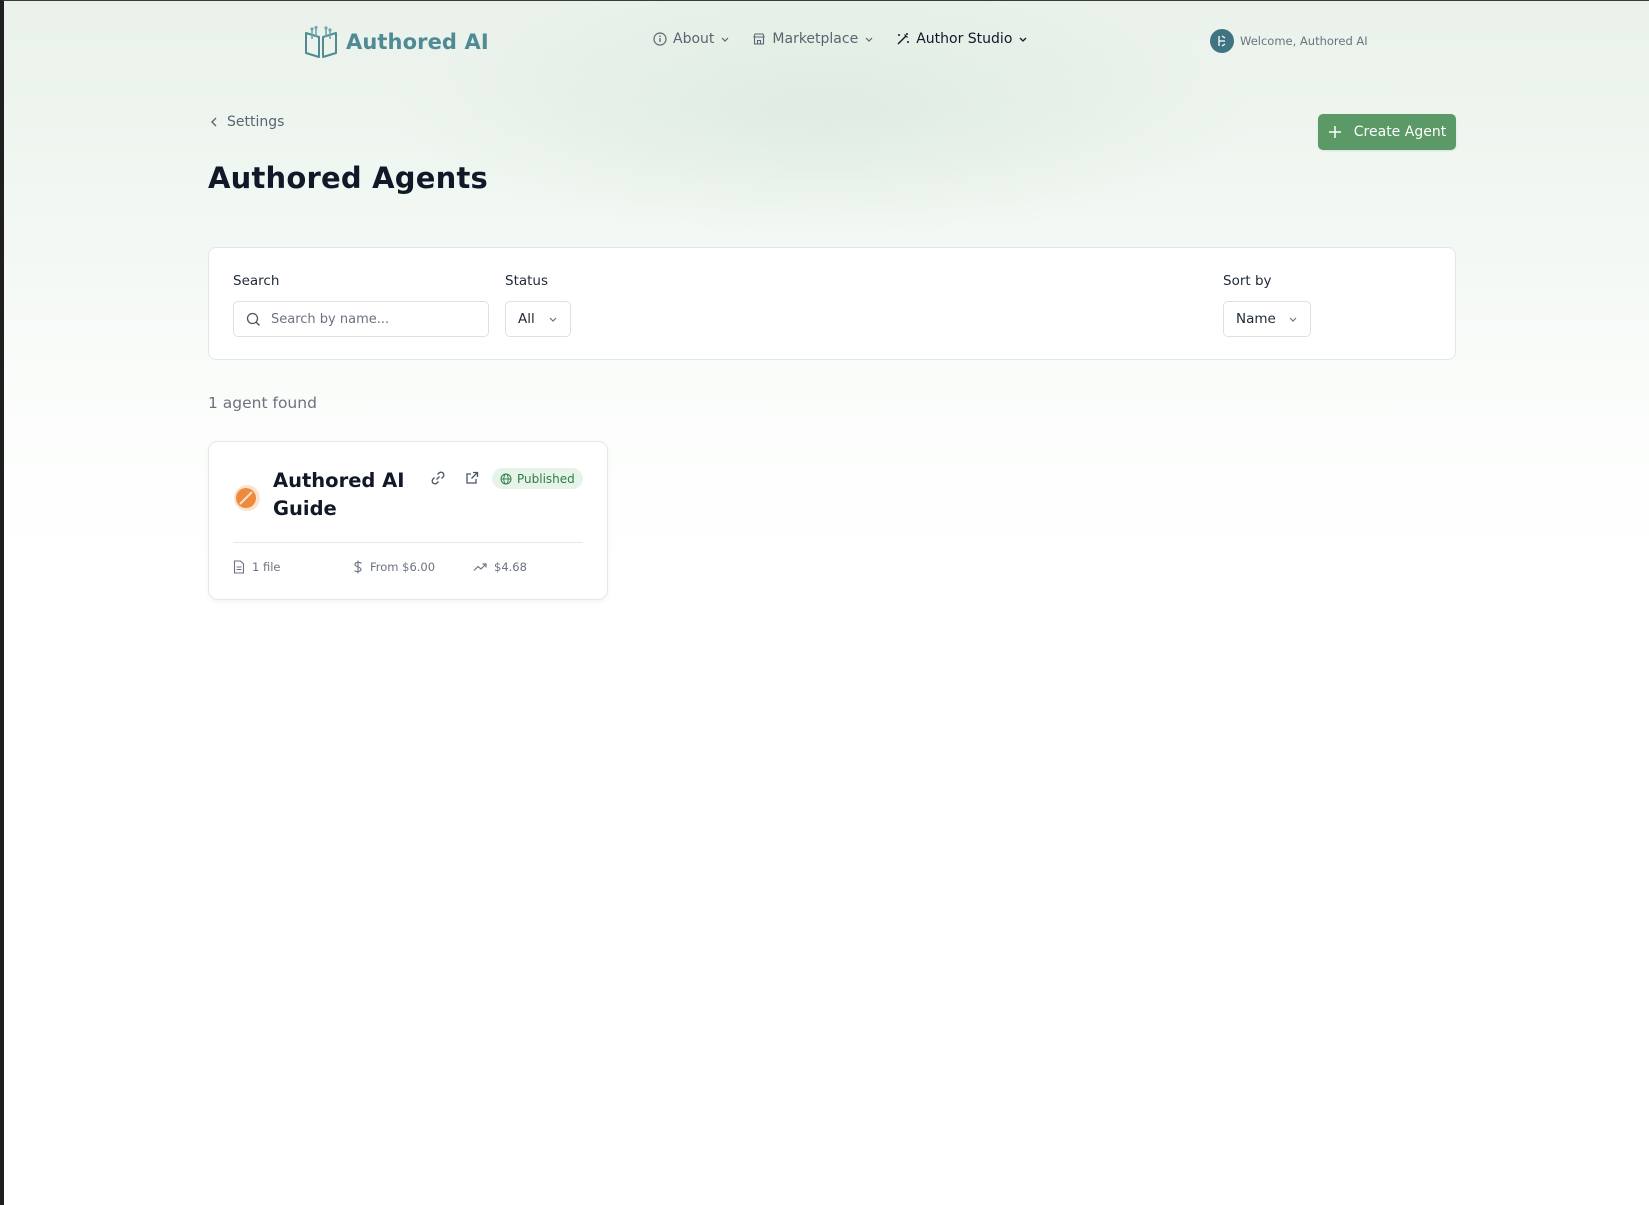  I want to click on status-badge-label: Published, so click(546, 478).